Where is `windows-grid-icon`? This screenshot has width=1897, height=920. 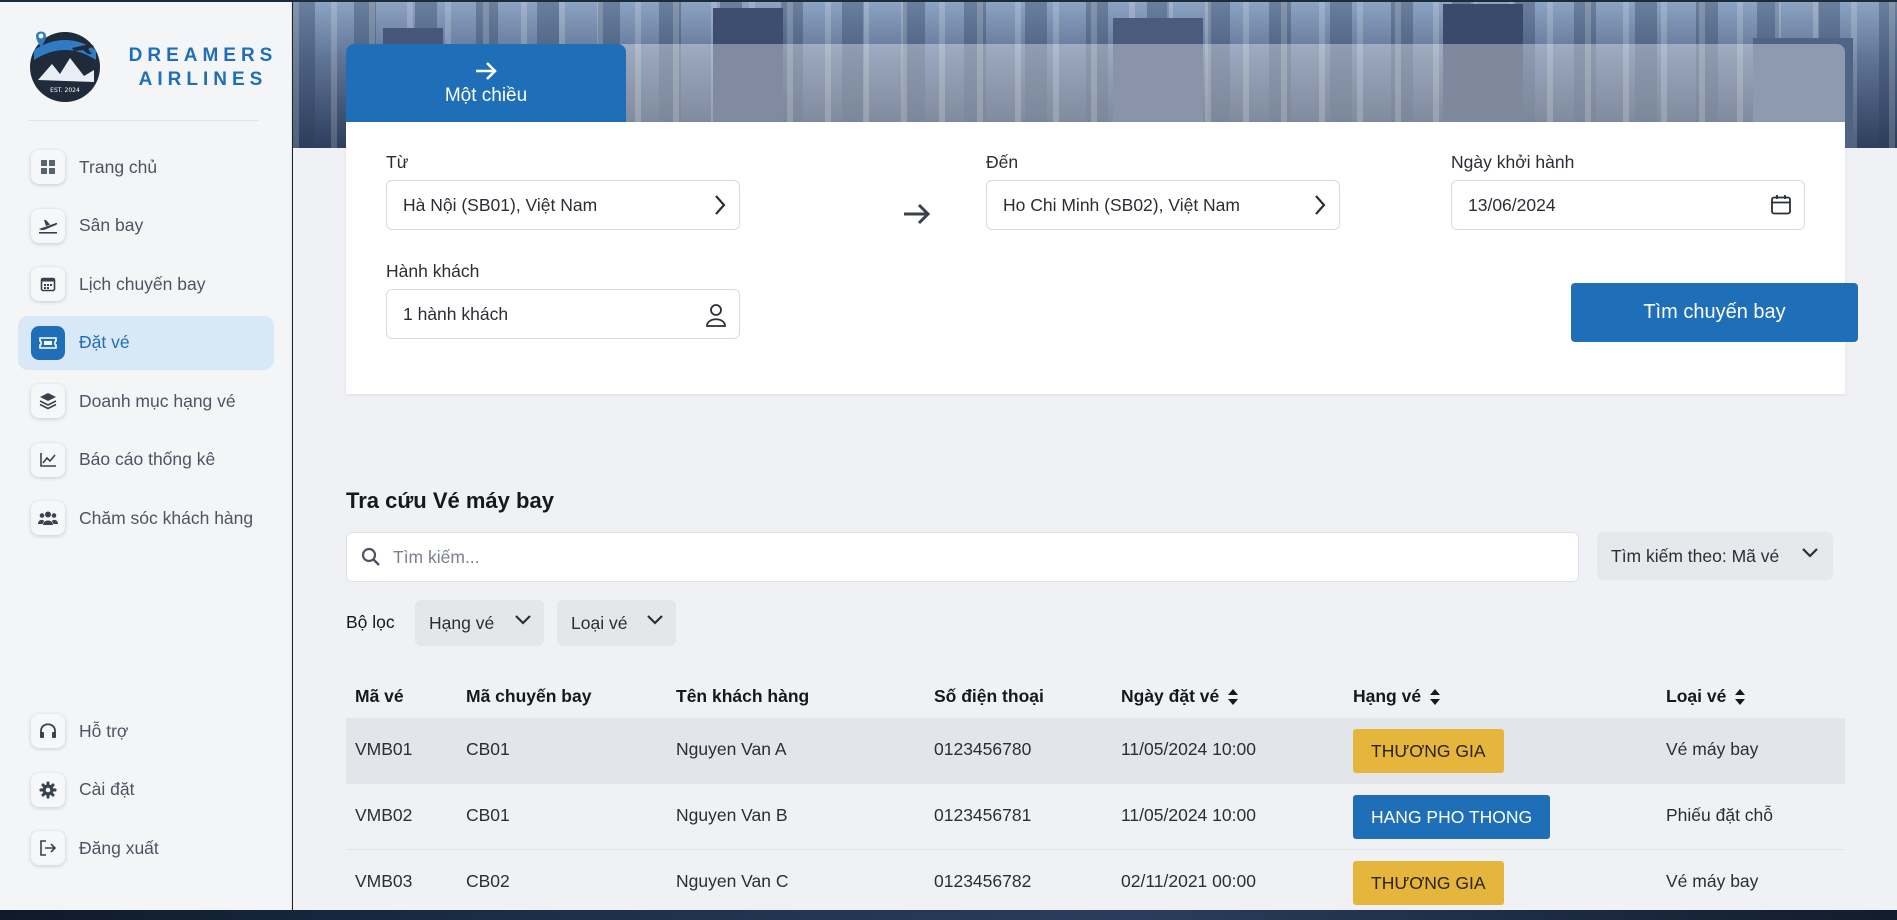 windows-grid-icon is located at coordinates (48, 167).